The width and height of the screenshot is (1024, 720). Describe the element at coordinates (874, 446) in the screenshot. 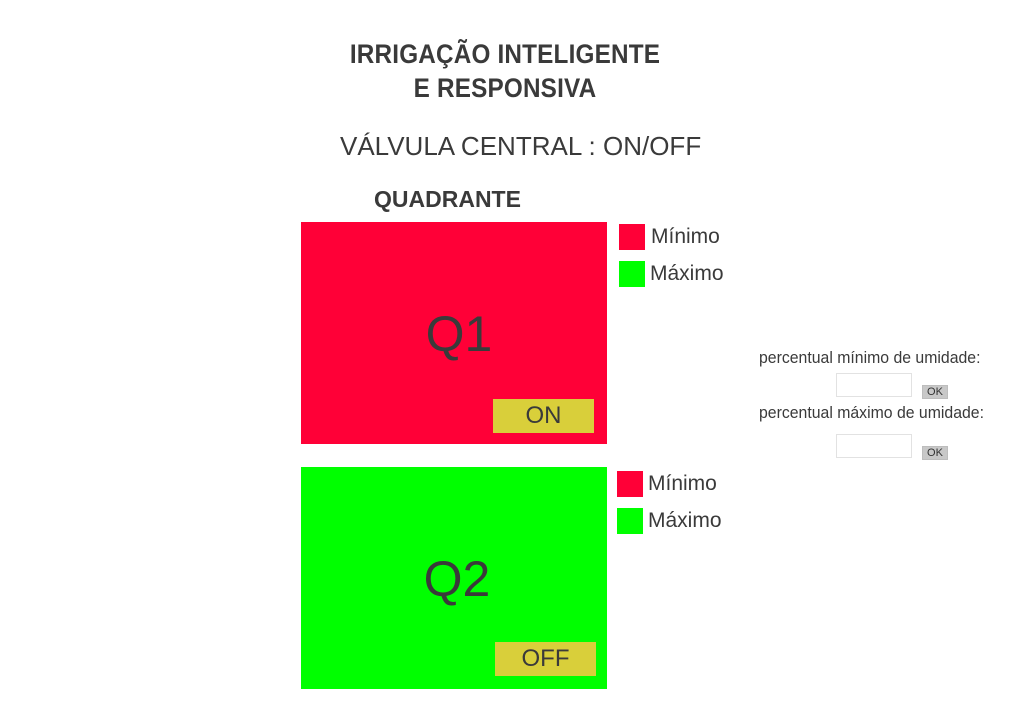

I see `max-humidity-input` at that location.